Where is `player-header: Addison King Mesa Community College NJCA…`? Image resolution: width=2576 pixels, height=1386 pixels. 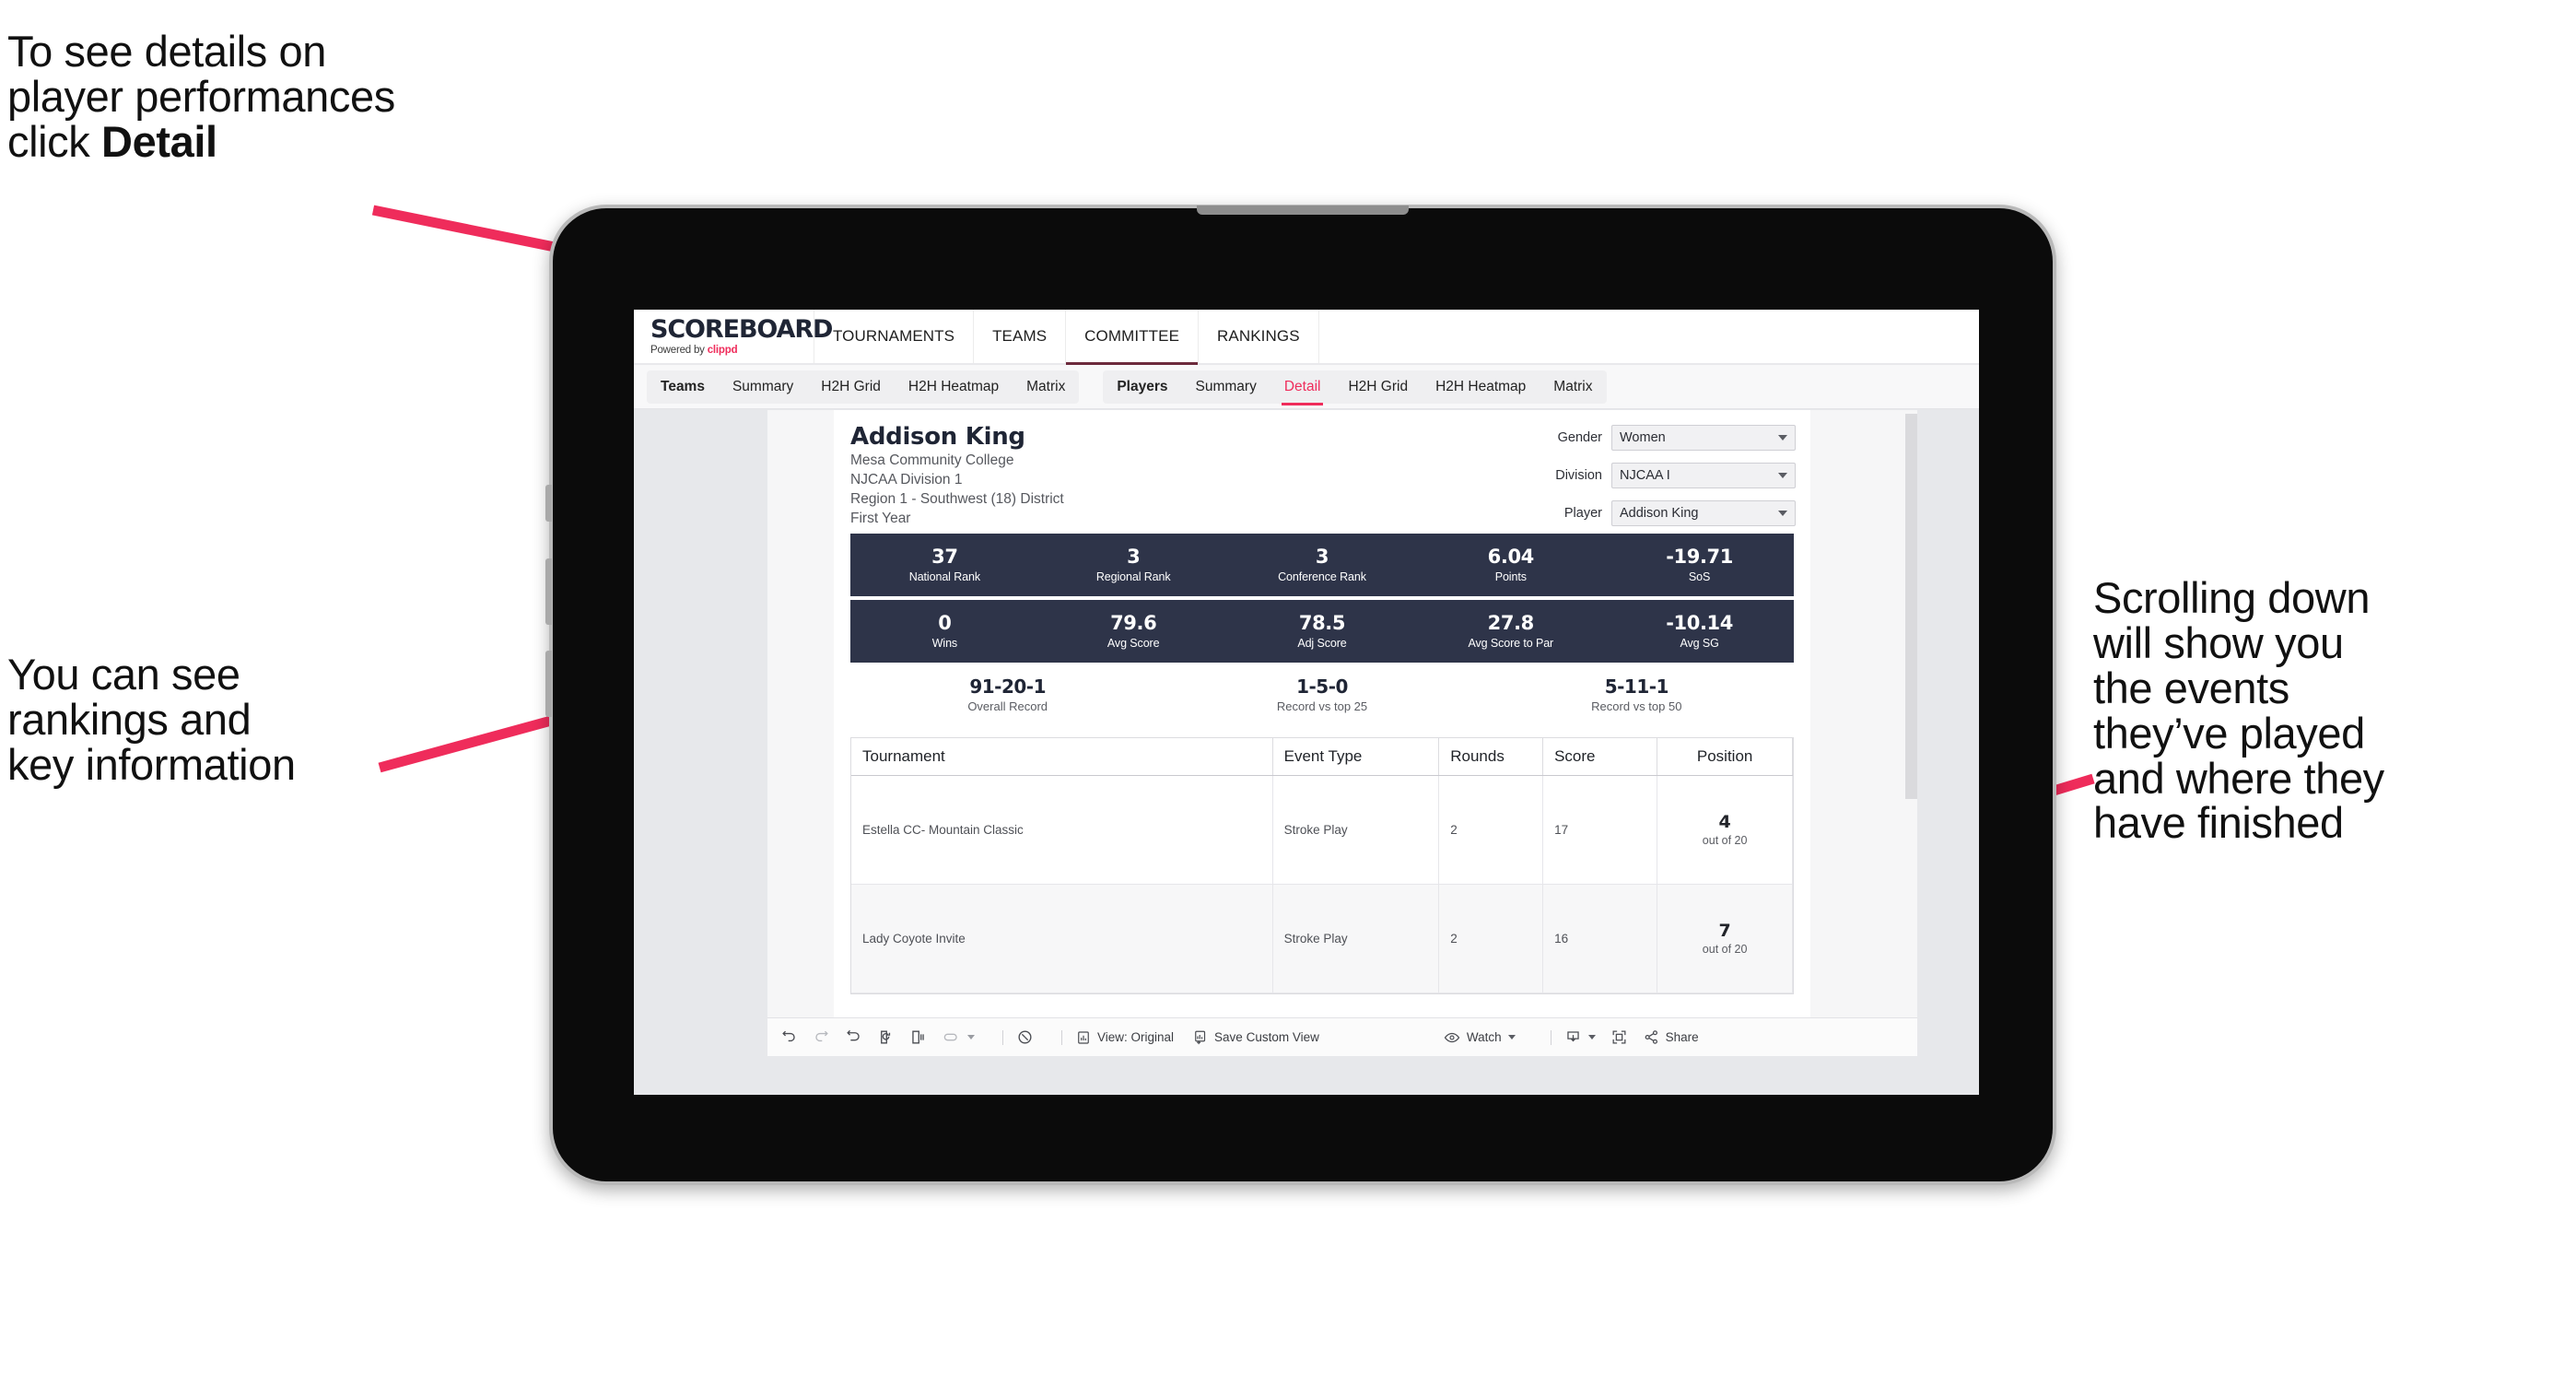 player-header: Addison King Mesa Community College NJCA… is located at coordinates (1322, 479).